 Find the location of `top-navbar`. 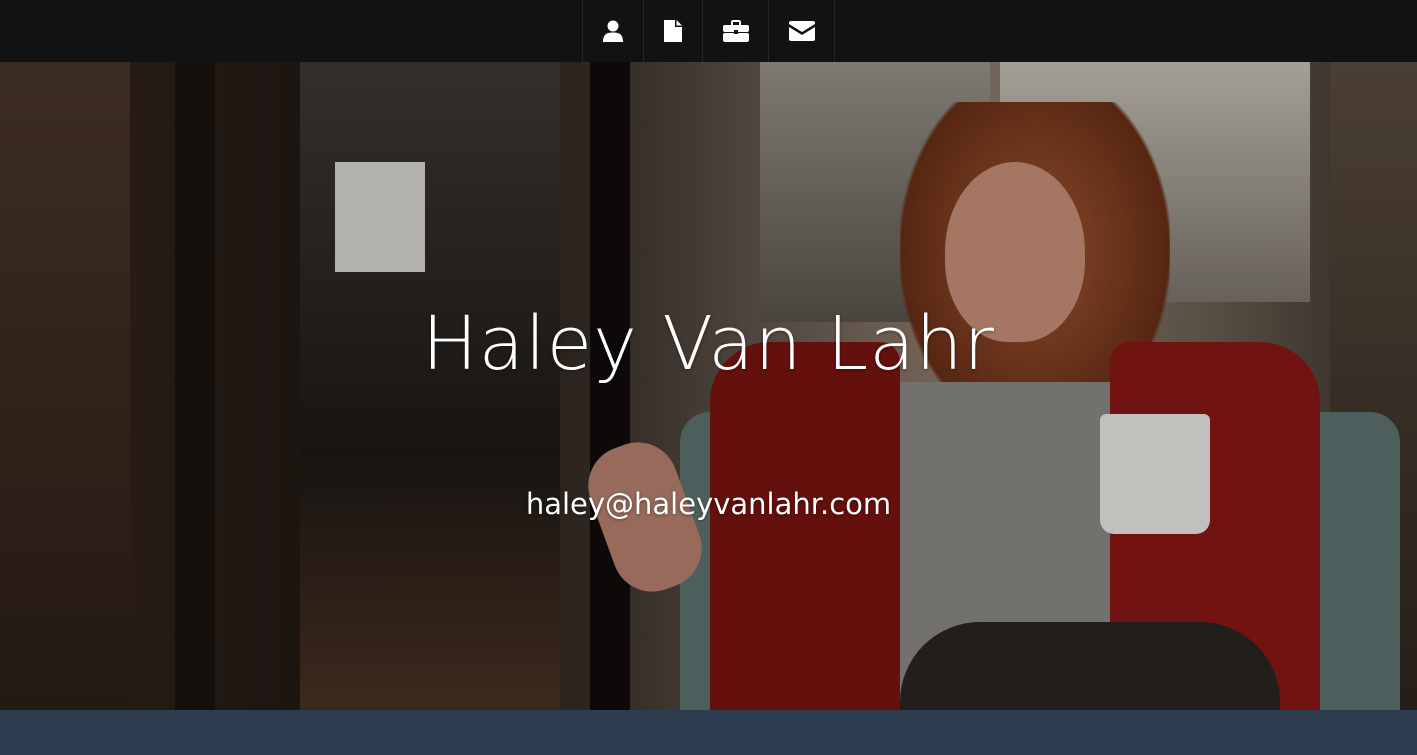

top-navbar is located at coordinates (708, 31).